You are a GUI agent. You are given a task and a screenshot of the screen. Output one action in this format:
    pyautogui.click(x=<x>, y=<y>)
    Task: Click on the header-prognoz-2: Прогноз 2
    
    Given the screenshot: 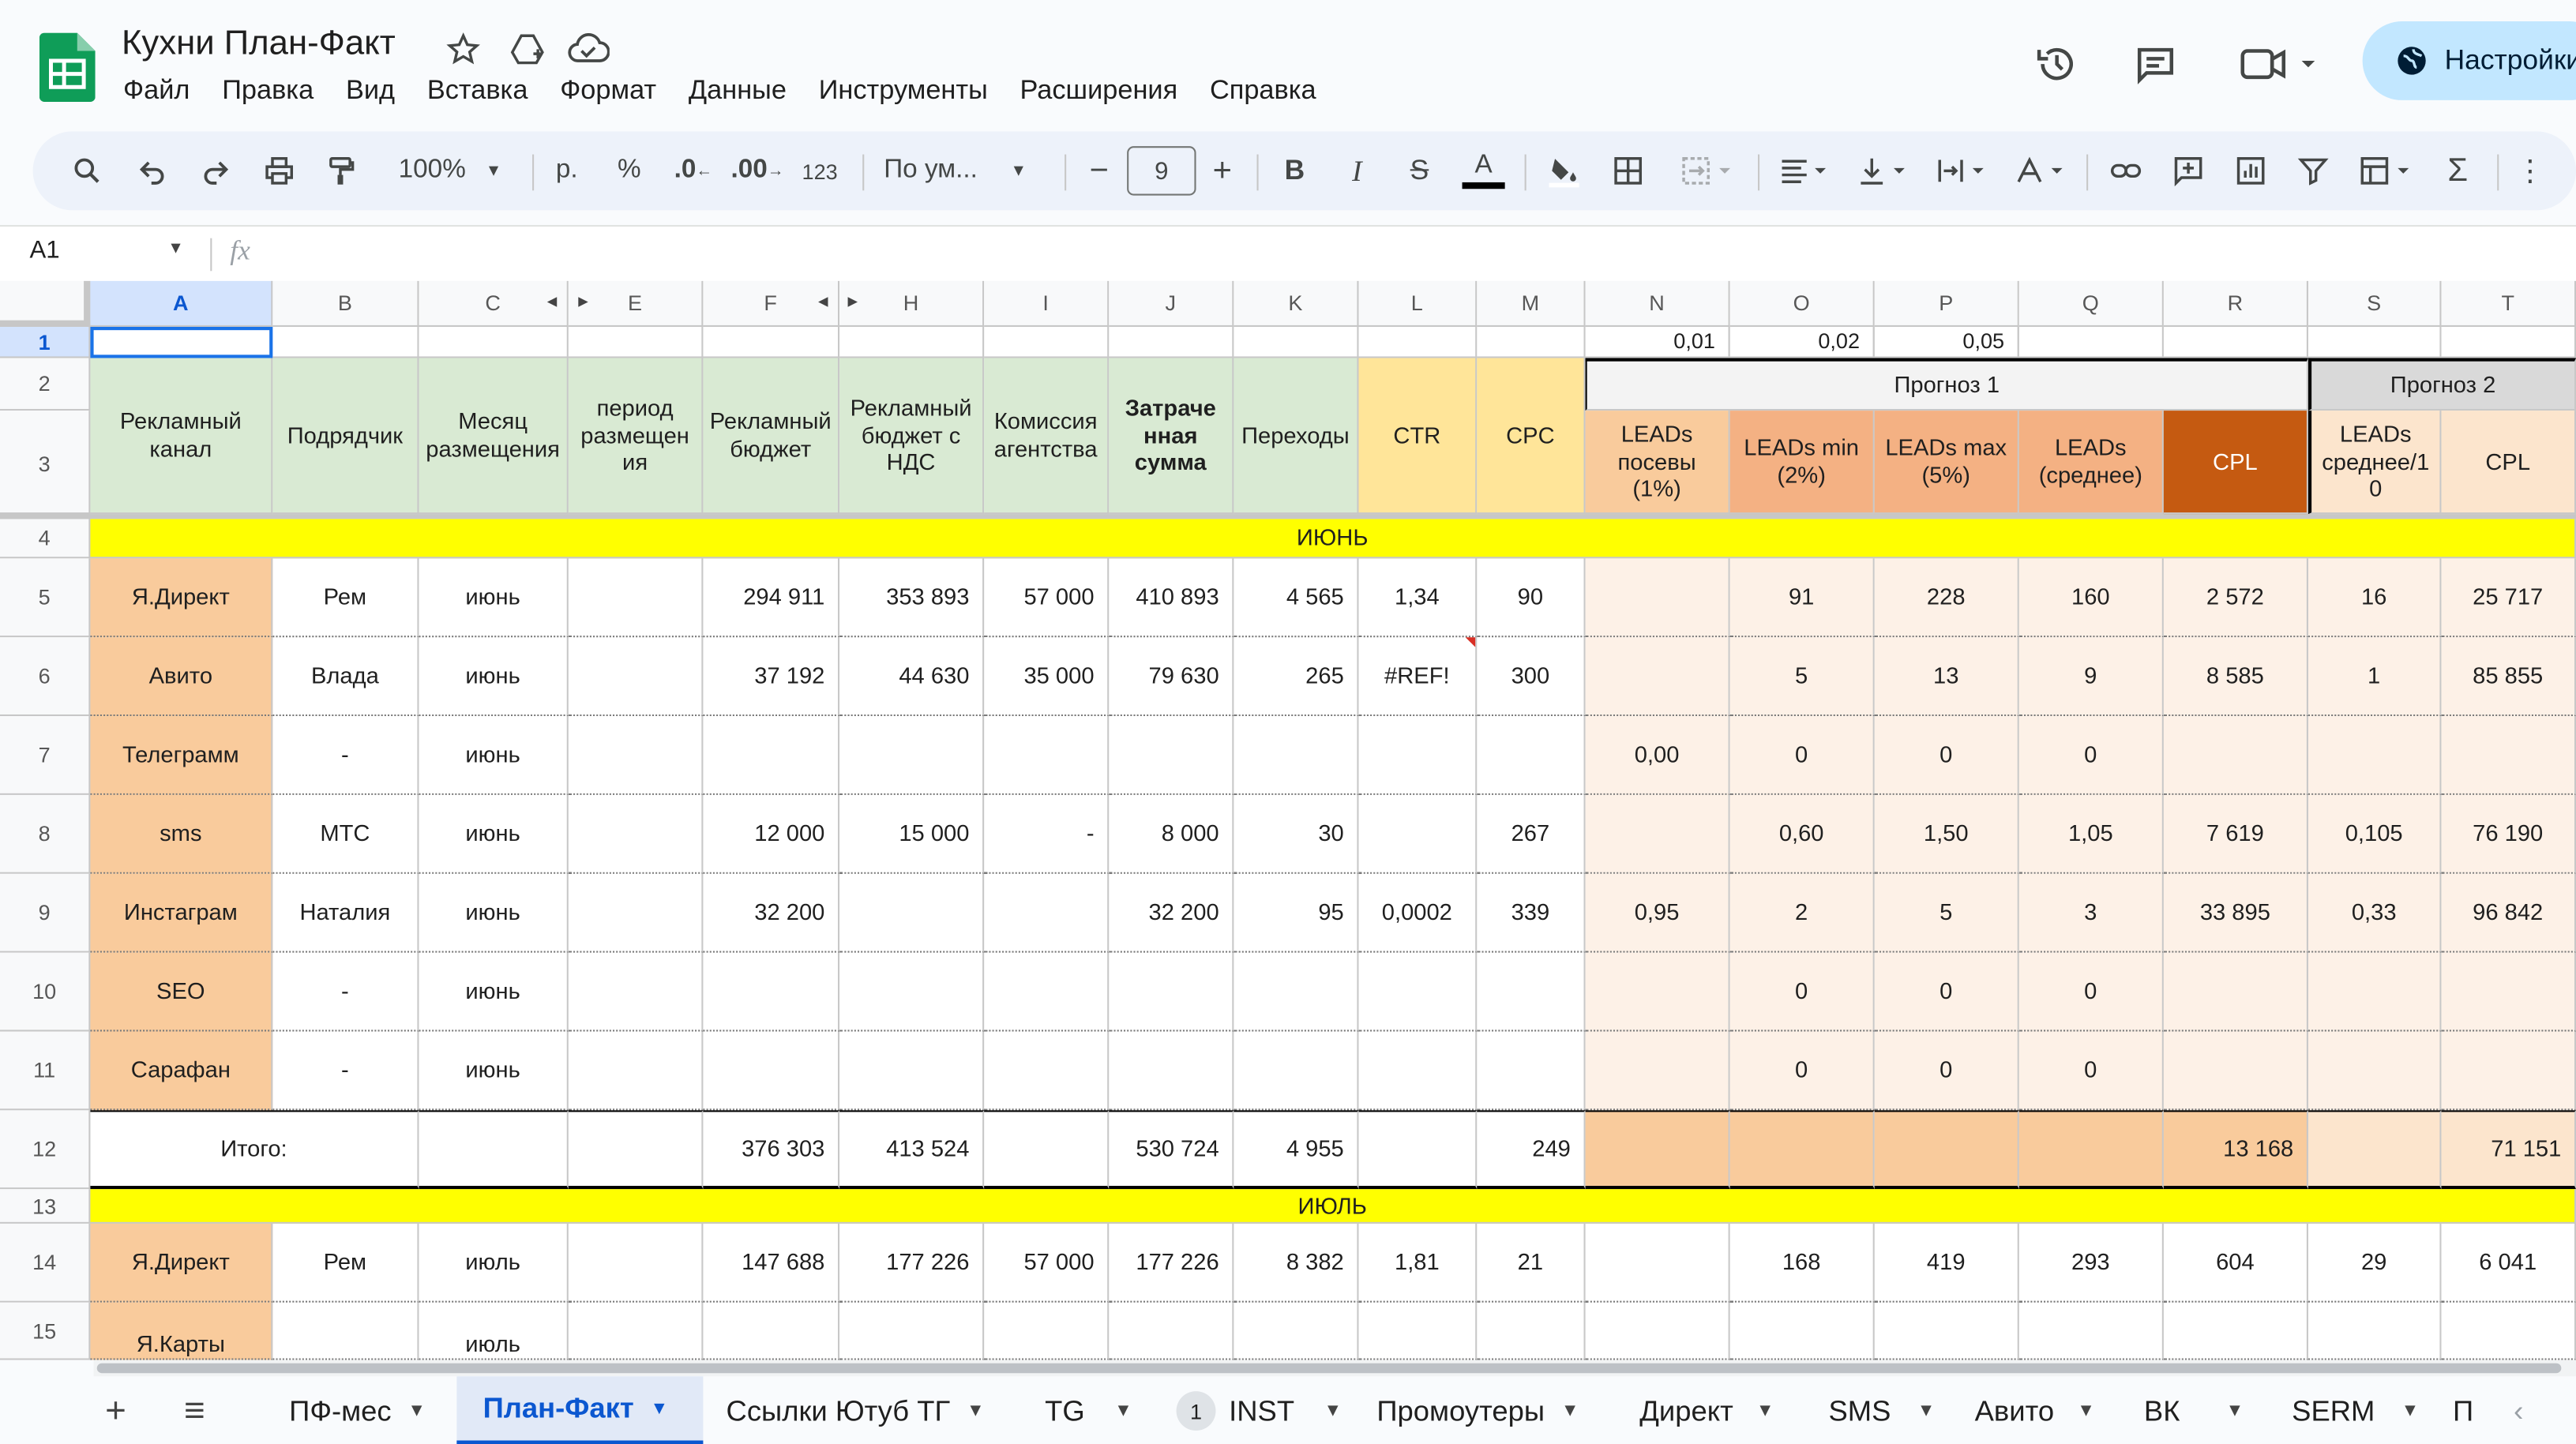 What is the action you would take?
    pyautogui.click(x=2442, y=384)
    